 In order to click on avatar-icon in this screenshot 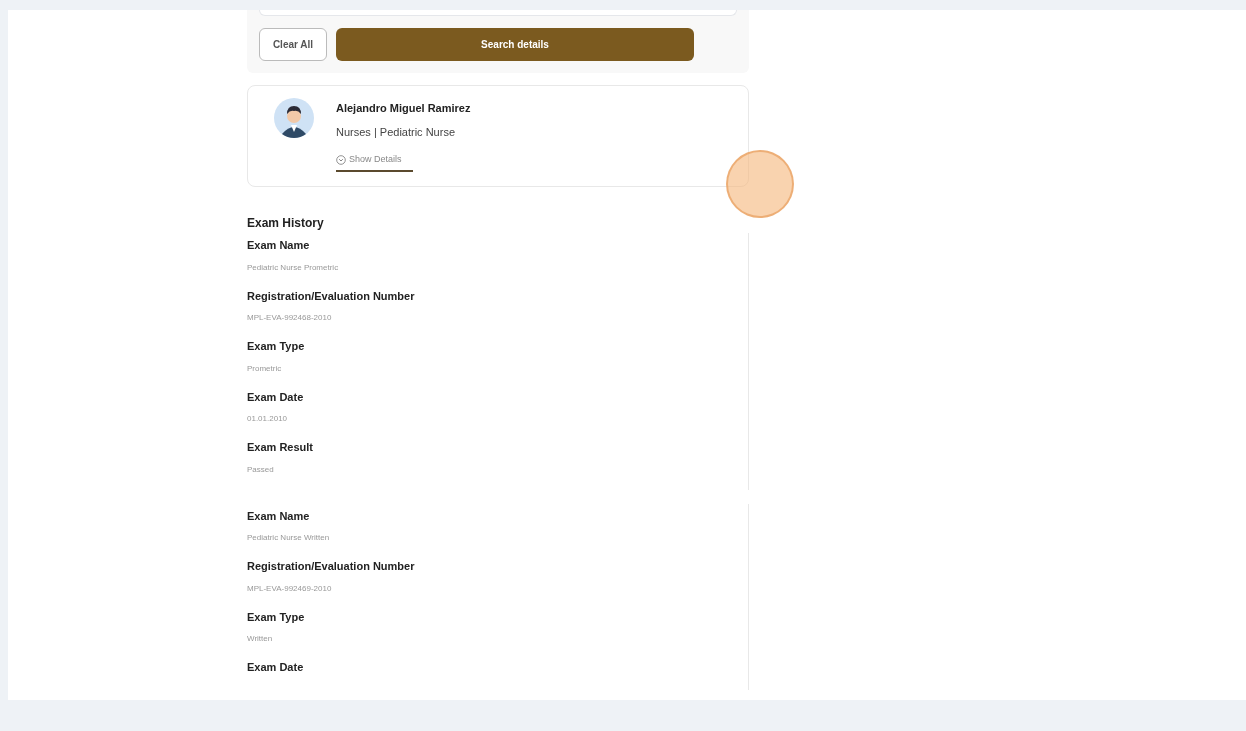, I will do `click(294, 118)`.